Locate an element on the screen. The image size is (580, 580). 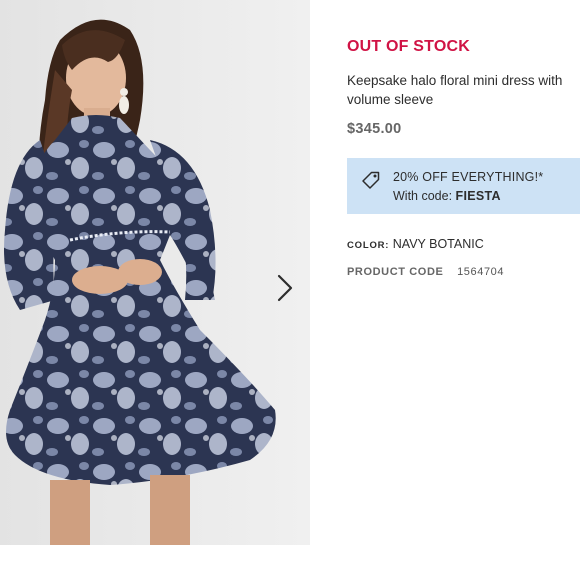
product-code-label: PRODUCT CODE is located at coordinates (395, 272).